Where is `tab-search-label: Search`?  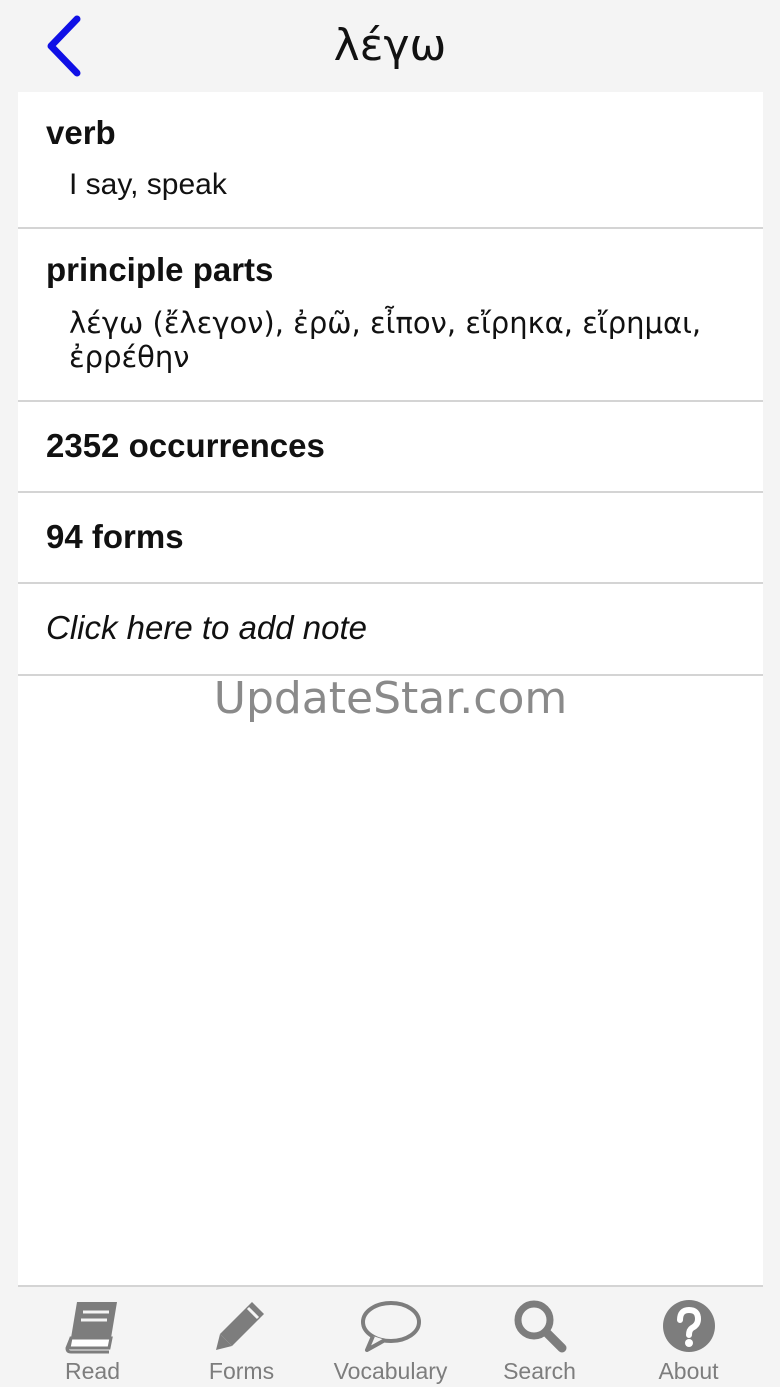 tab-search-label: Search is located at coordinates (539, 1371).